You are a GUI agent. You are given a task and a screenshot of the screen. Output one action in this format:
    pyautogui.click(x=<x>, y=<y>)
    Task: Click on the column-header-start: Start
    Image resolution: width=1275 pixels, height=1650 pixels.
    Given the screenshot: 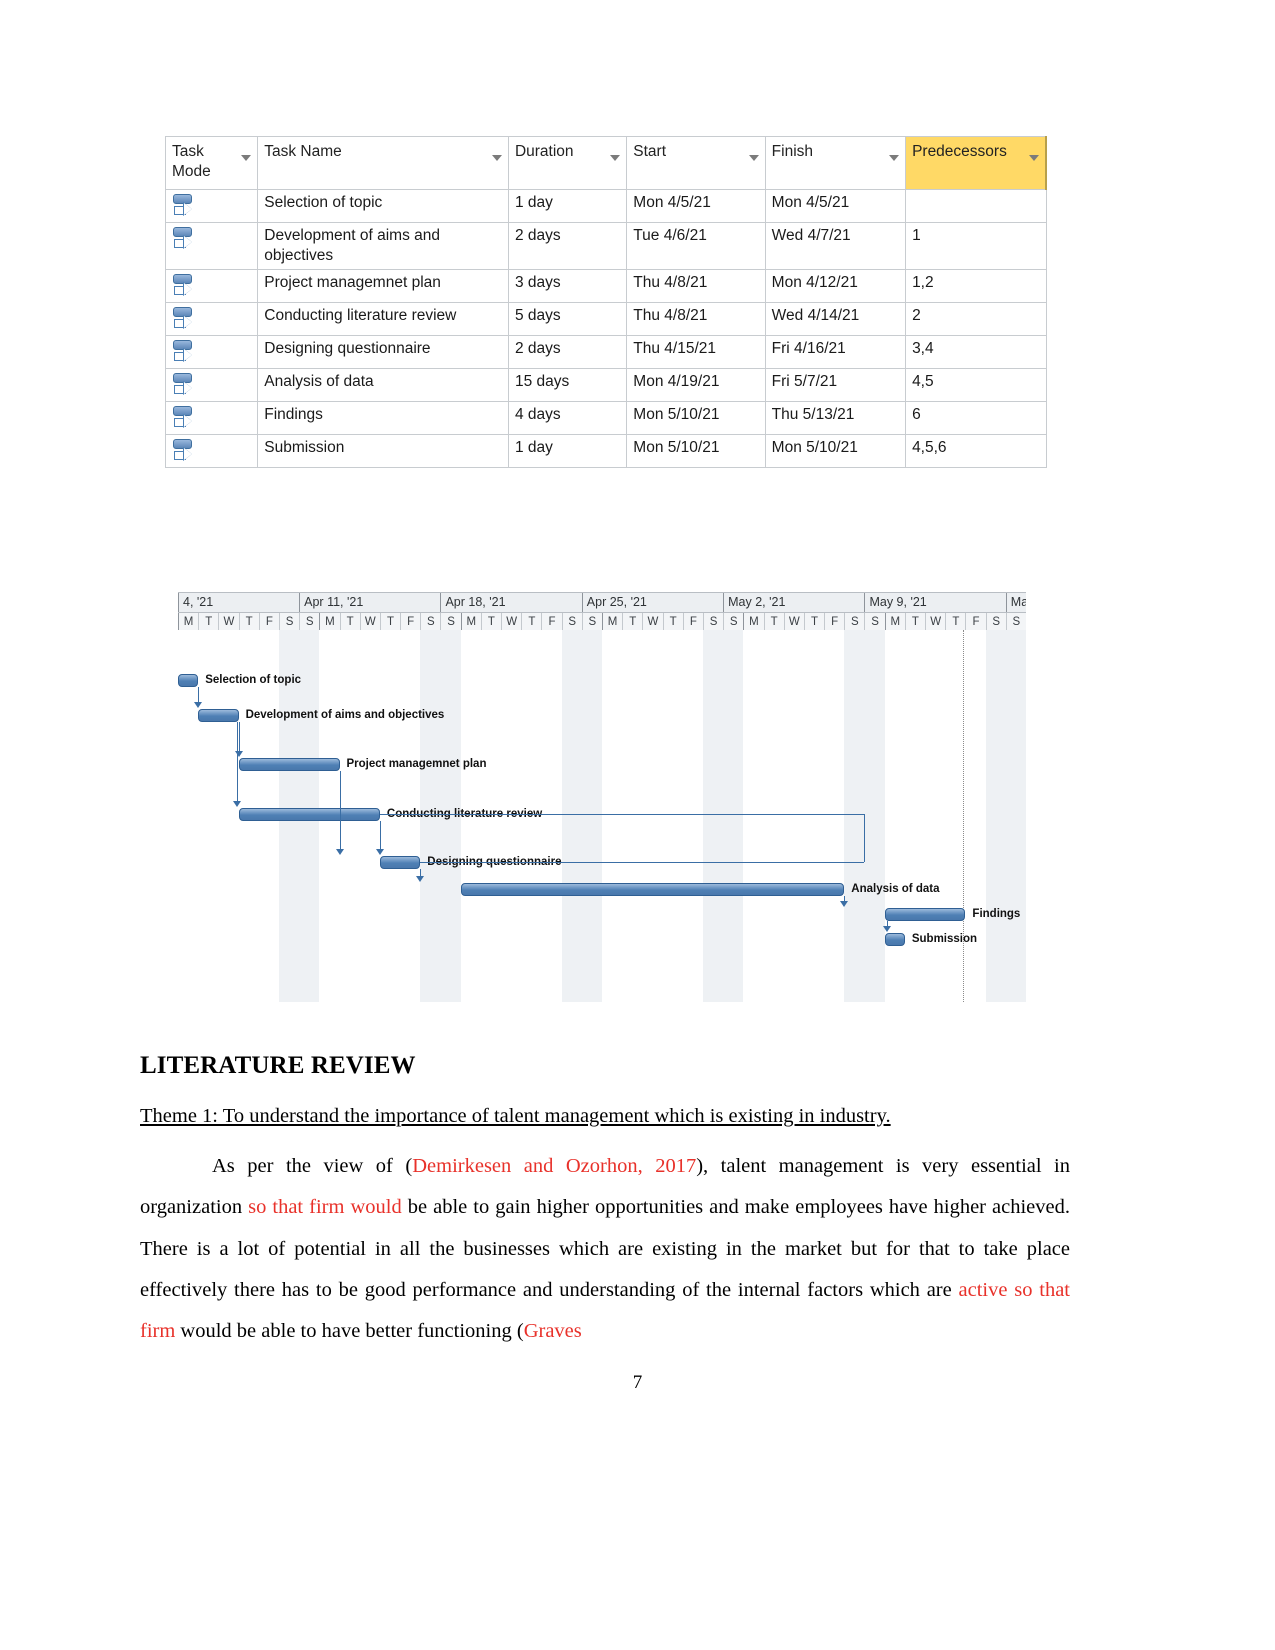 What is the action you would take?
    pyautogui.click(x=696, y=163)
    